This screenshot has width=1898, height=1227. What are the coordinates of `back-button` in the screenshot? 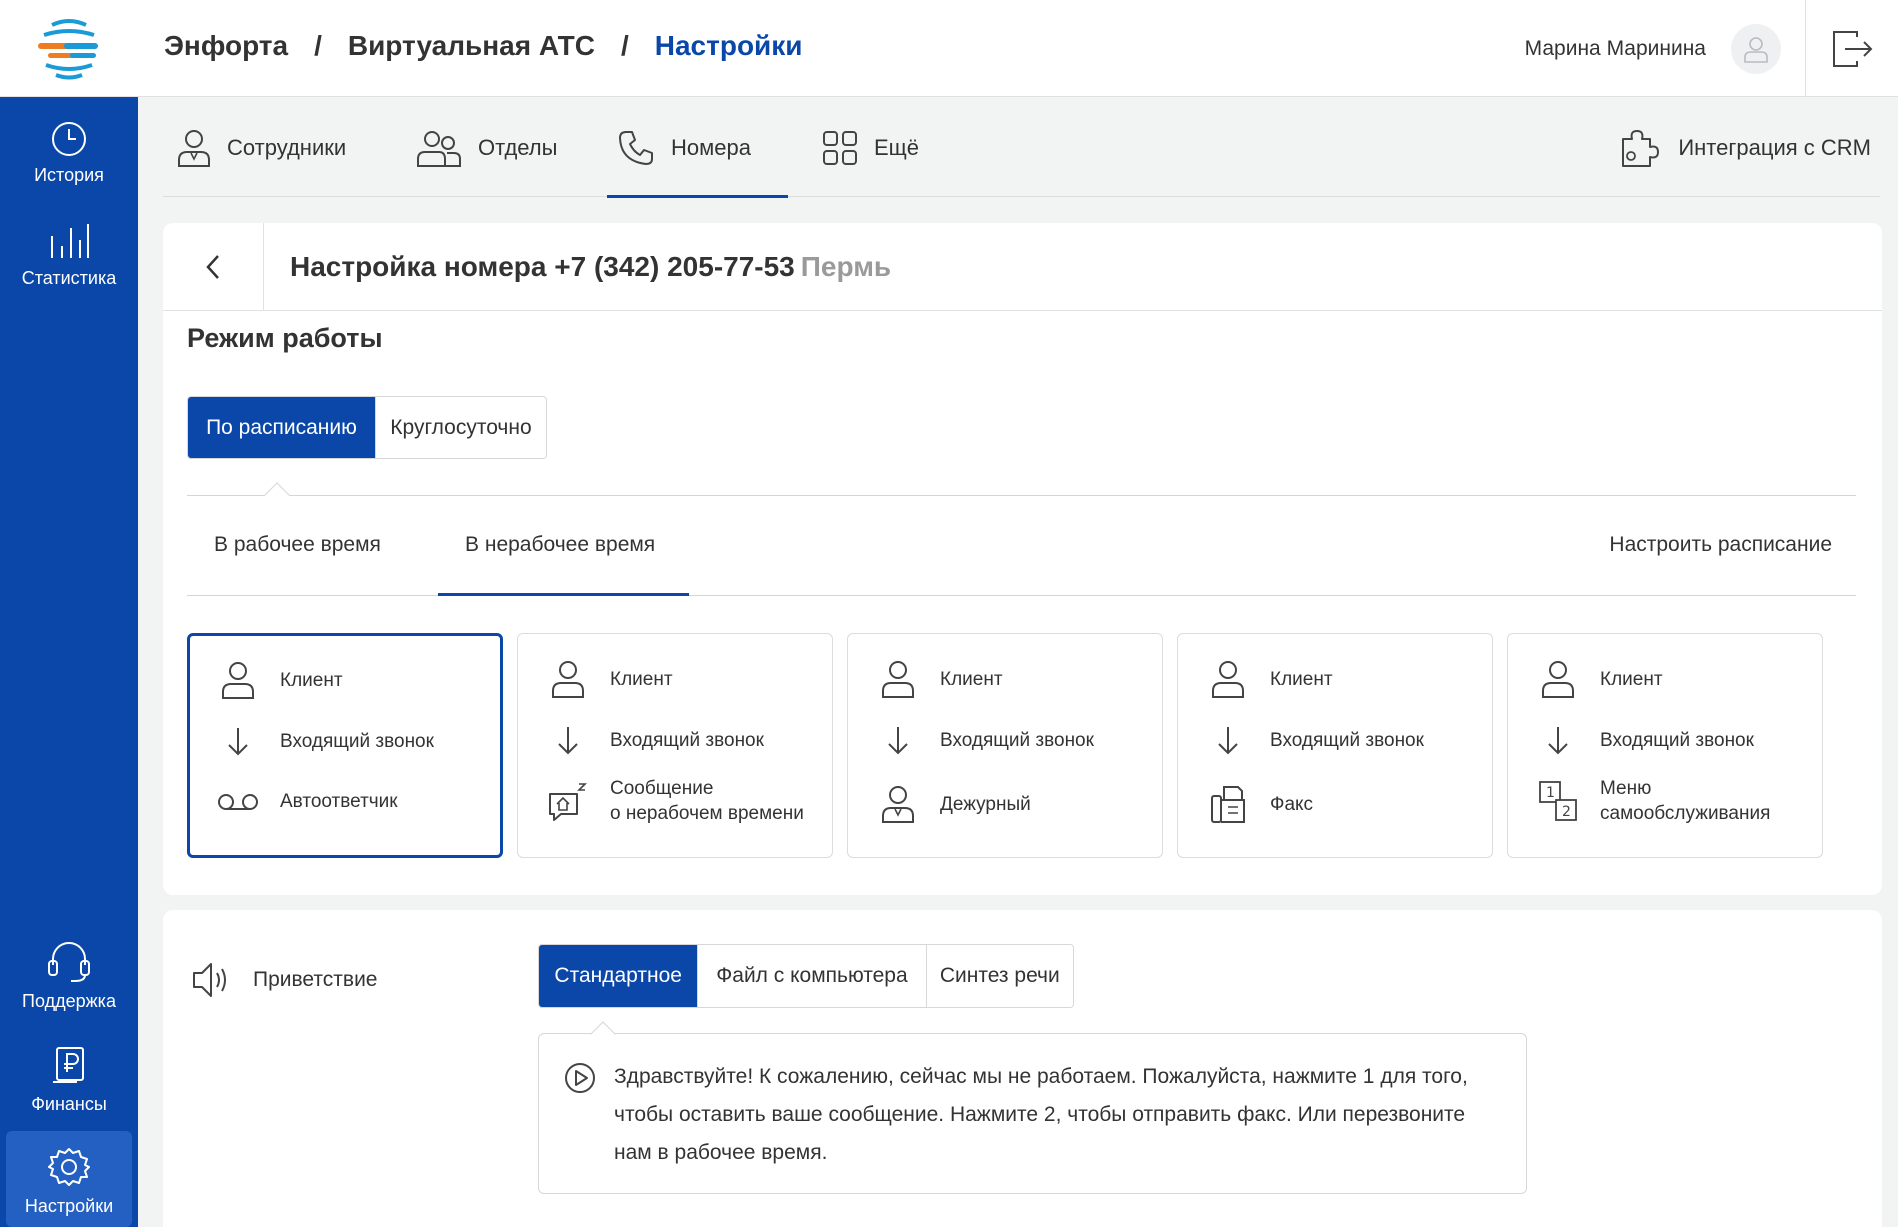 It's located at (213, 267).